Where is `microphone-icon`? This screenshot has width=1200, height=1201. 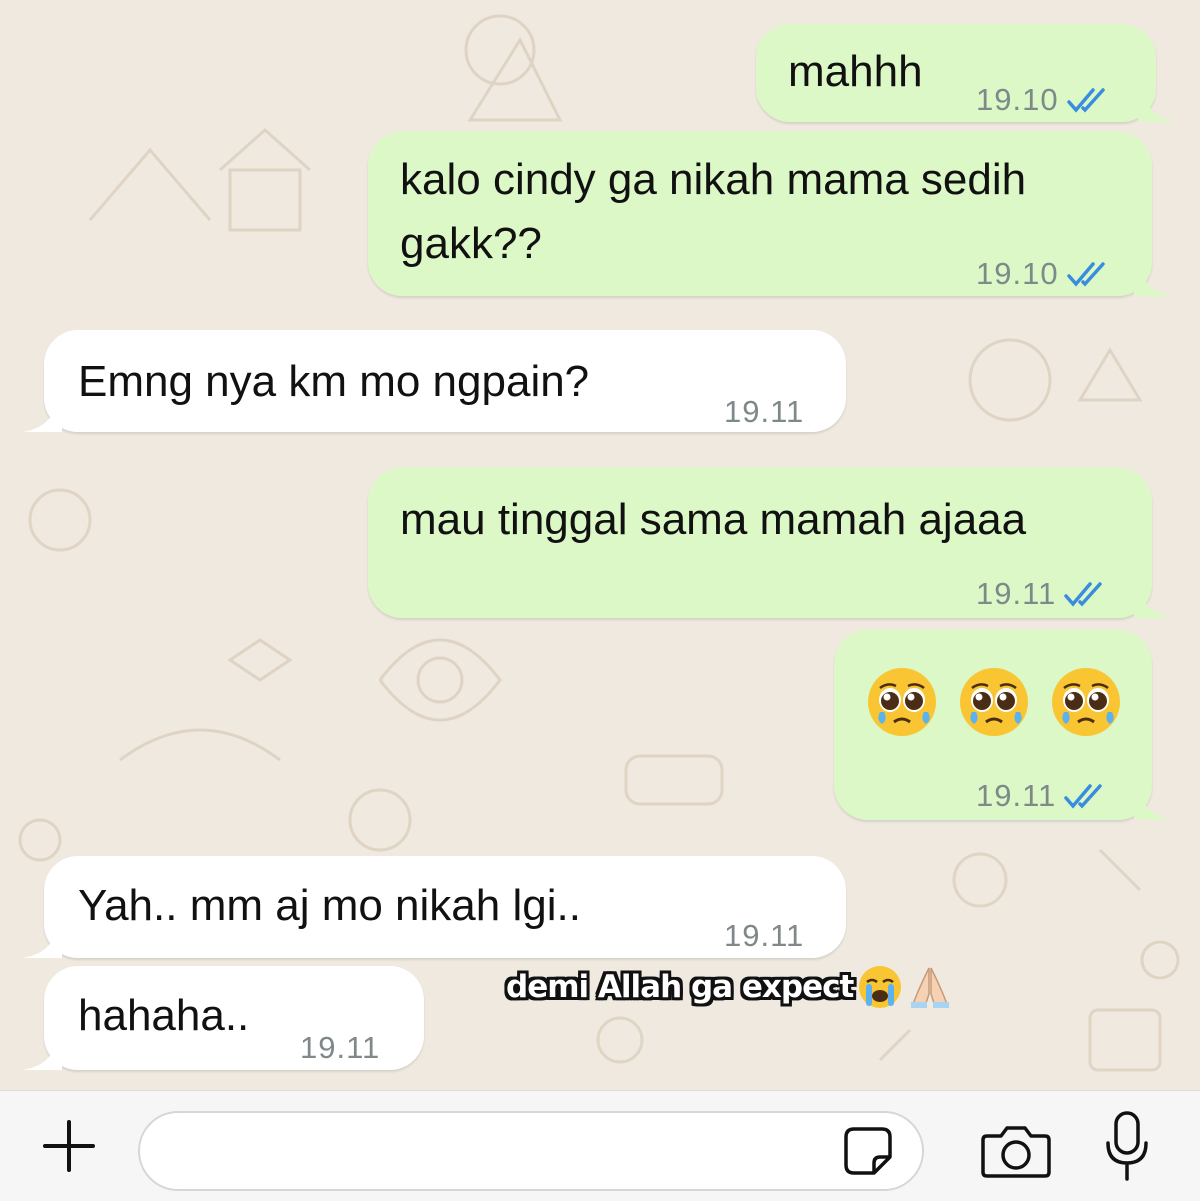
microphone-icon is located at coordinates (1127, 1146).